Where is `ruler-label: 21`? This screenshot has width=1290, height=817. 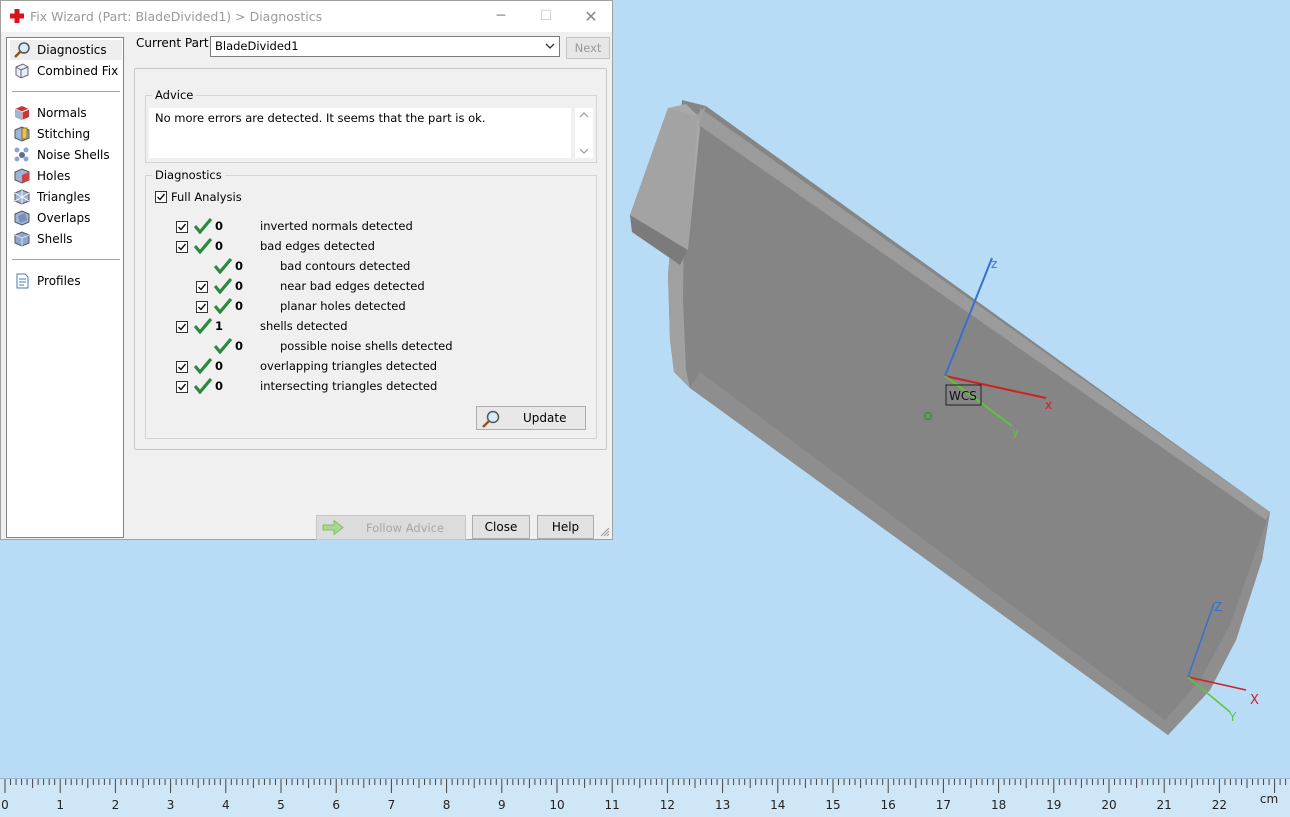 ruler-label: 21 is located at coordinates (1164, 805).